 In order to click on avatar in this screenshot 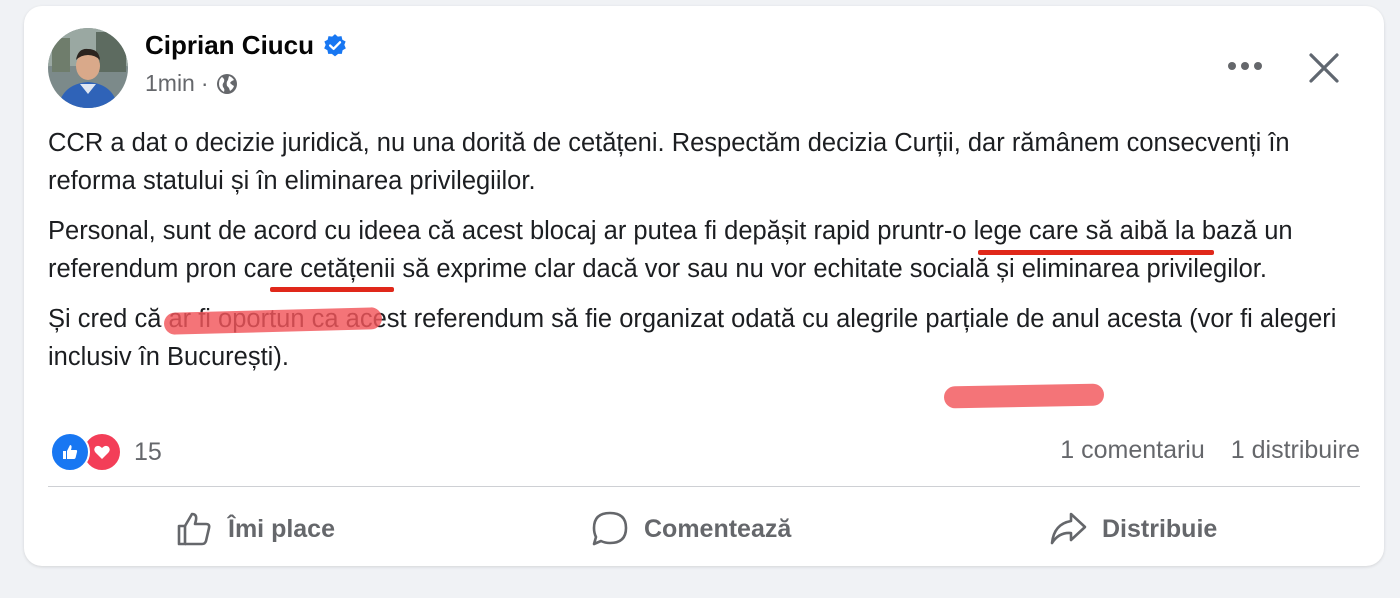, I will do `click(88, 68)`.